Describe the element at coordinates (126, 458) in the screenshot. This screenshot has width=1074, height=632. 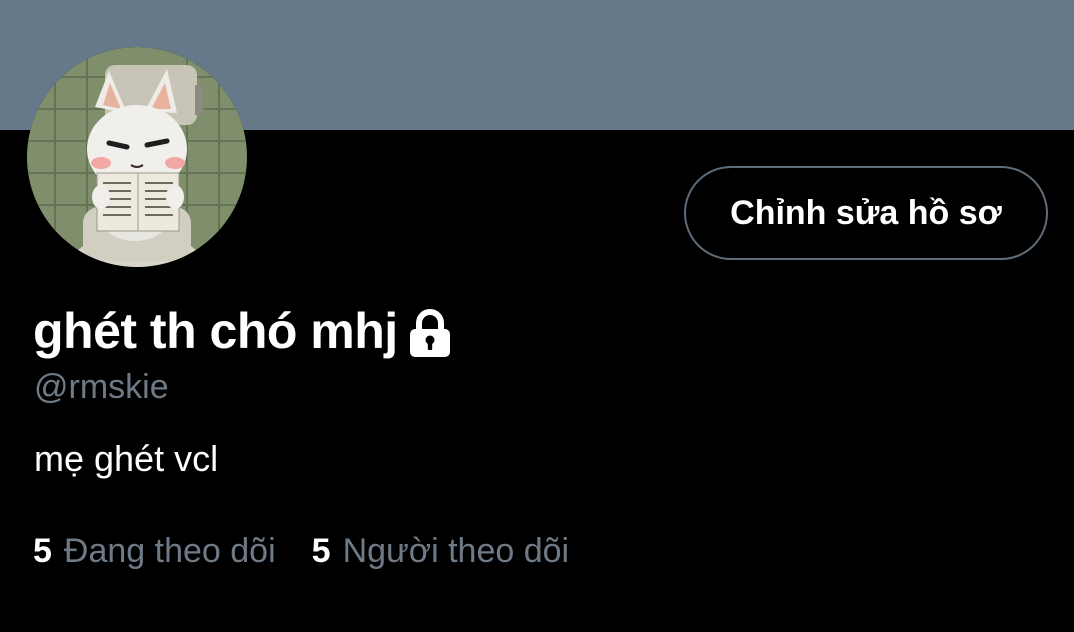
I see `profile-bio: mẹ ghét vcl` at that location.